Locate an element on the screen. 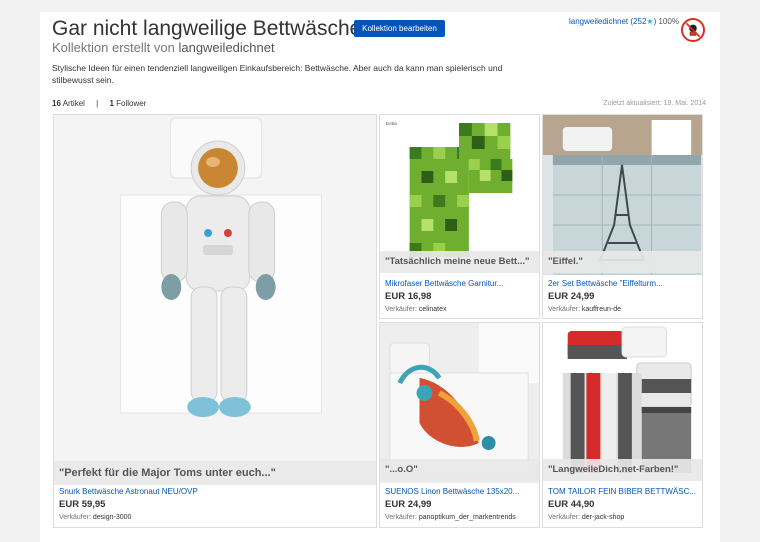 Image resolution: width=760 pixels, height=542 pixels. owner-name-link: langweiledichnet is located at coordinates (598, 21).